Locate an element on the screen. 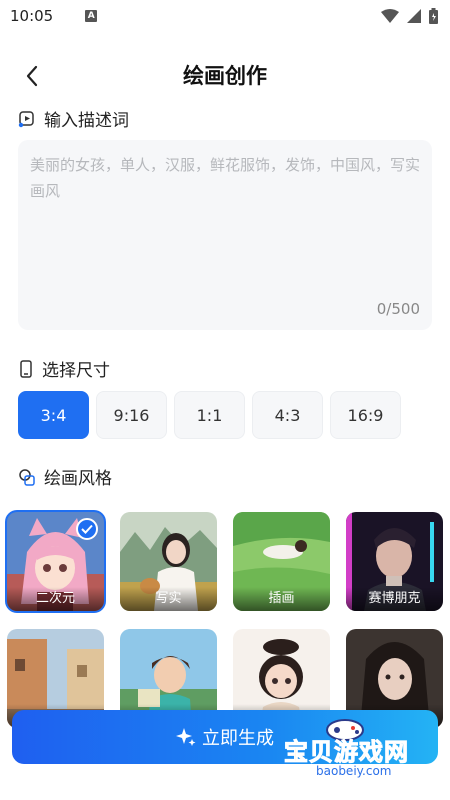 The image size is (450, 800). watermark: 宝贝游戏网 baobeiy.com is located at coordinates (363, 751).